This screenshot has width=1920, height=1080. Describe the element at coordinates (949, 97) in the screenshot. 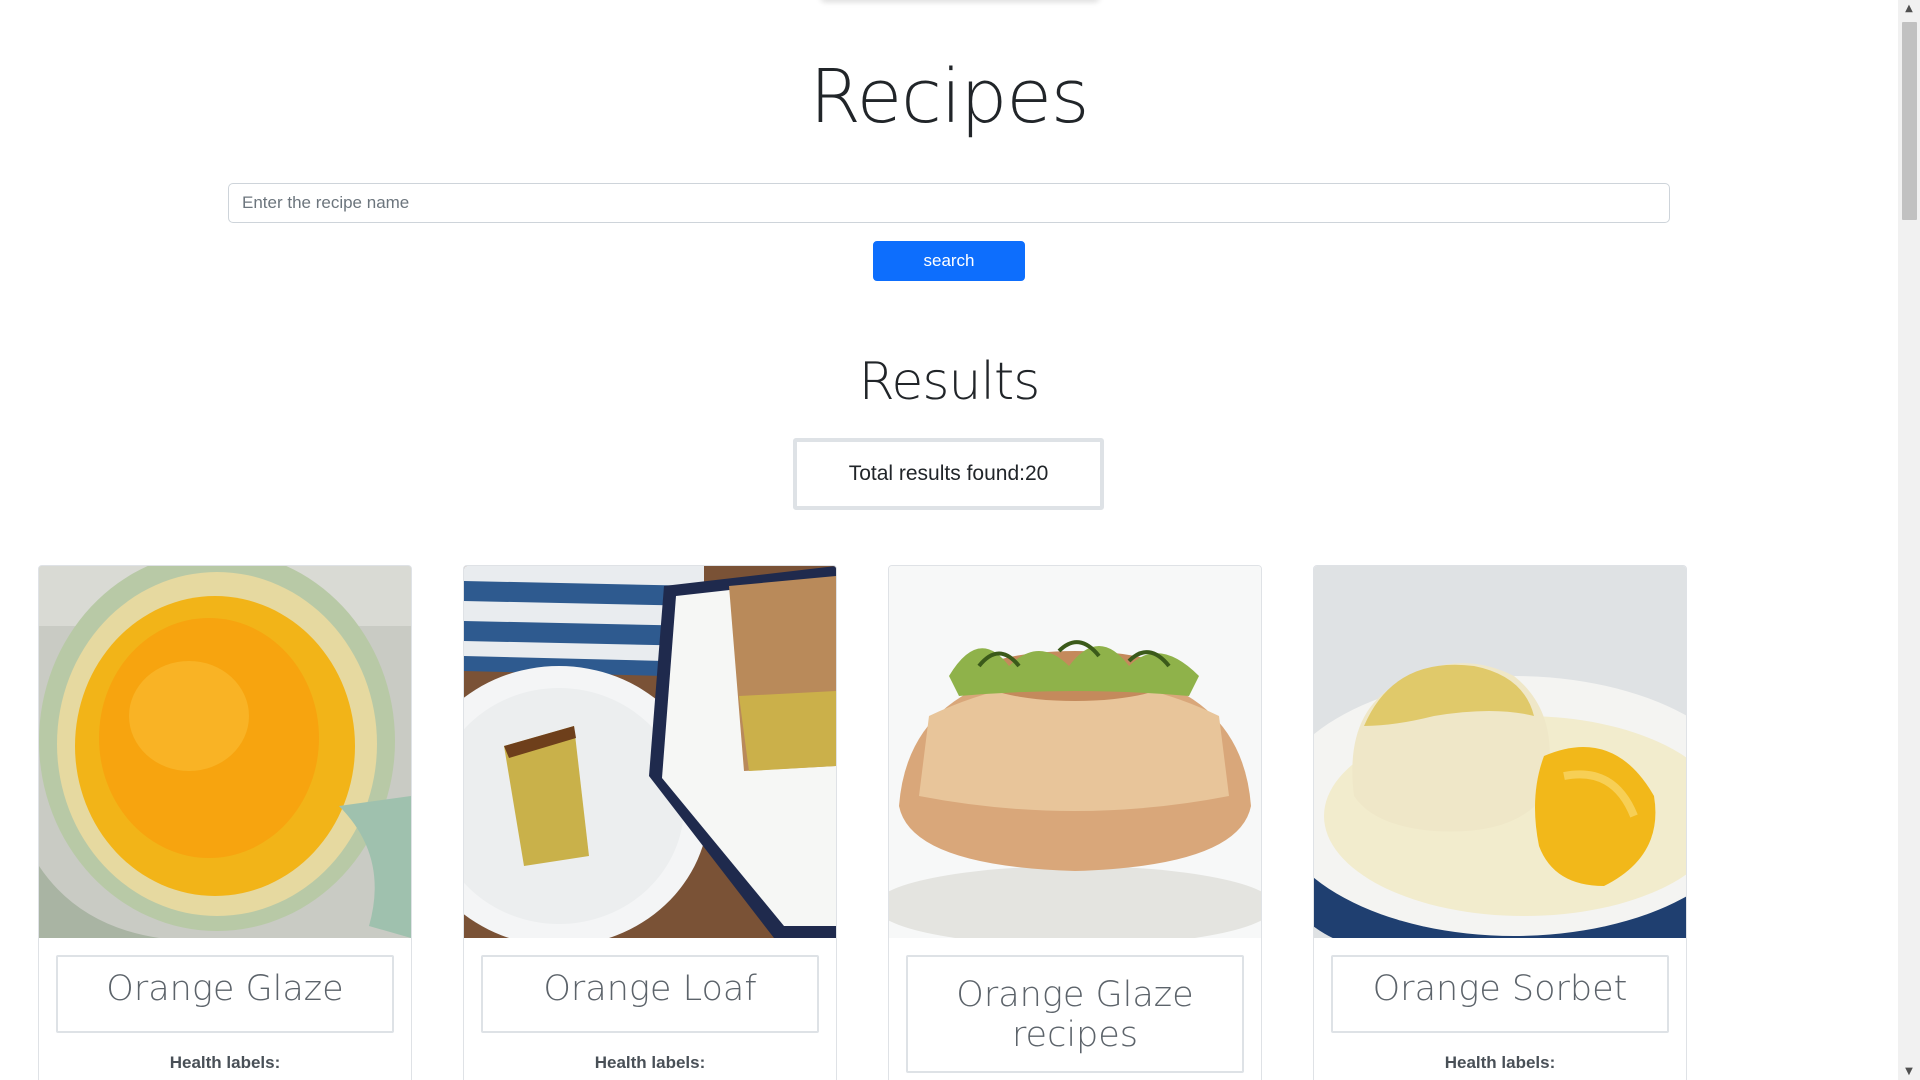

I see `page-title: Recipes` at that location.